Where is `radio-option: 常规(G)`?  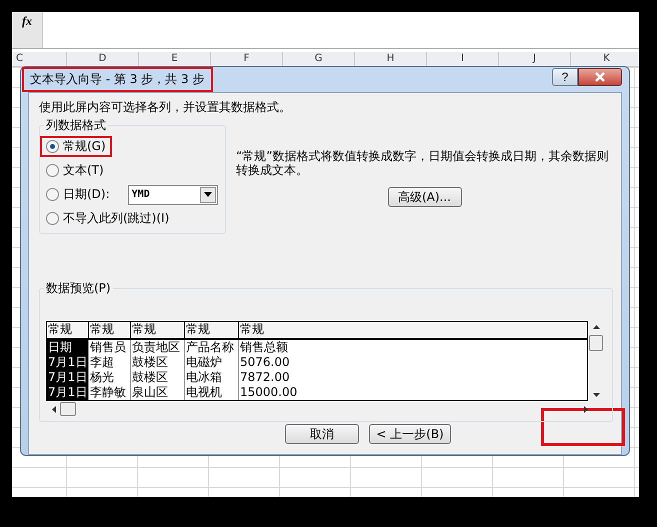
radio-option: 常规(G) is located at coordinates (76, 146).